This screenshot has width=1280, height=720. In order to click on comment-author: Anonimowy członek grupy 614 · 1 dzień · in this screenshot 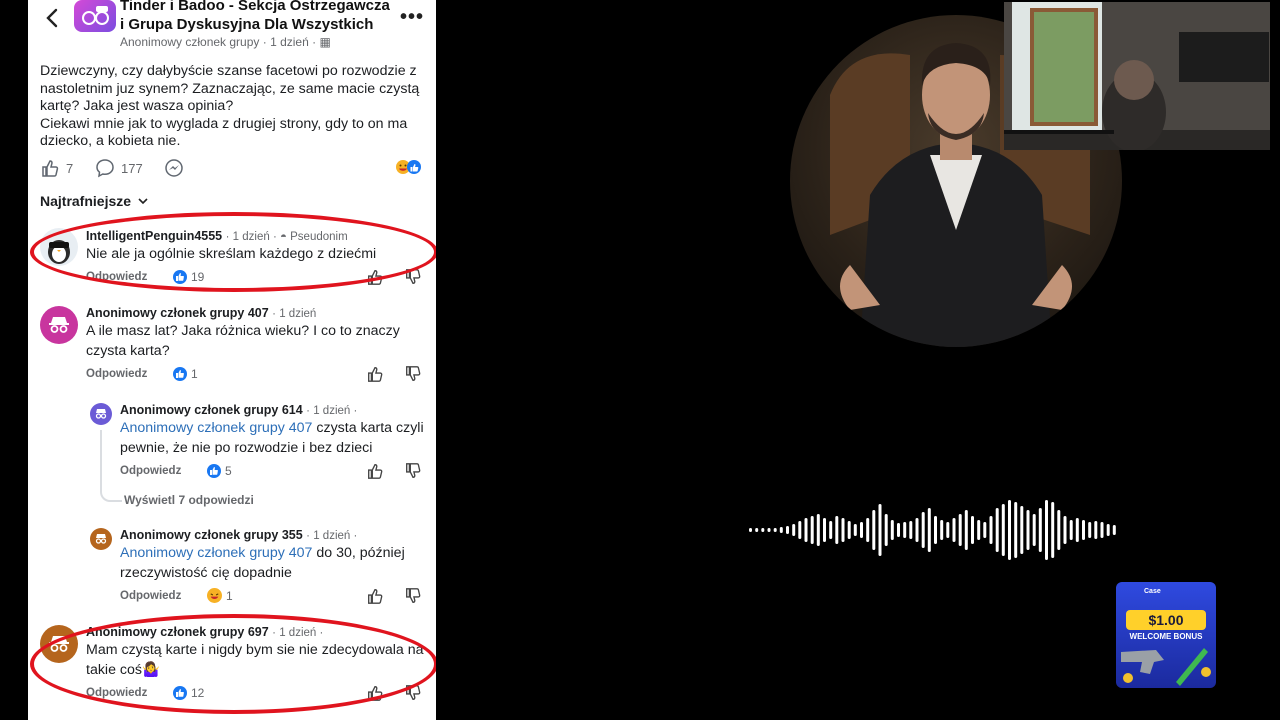, I will do `click(238, 410)`.